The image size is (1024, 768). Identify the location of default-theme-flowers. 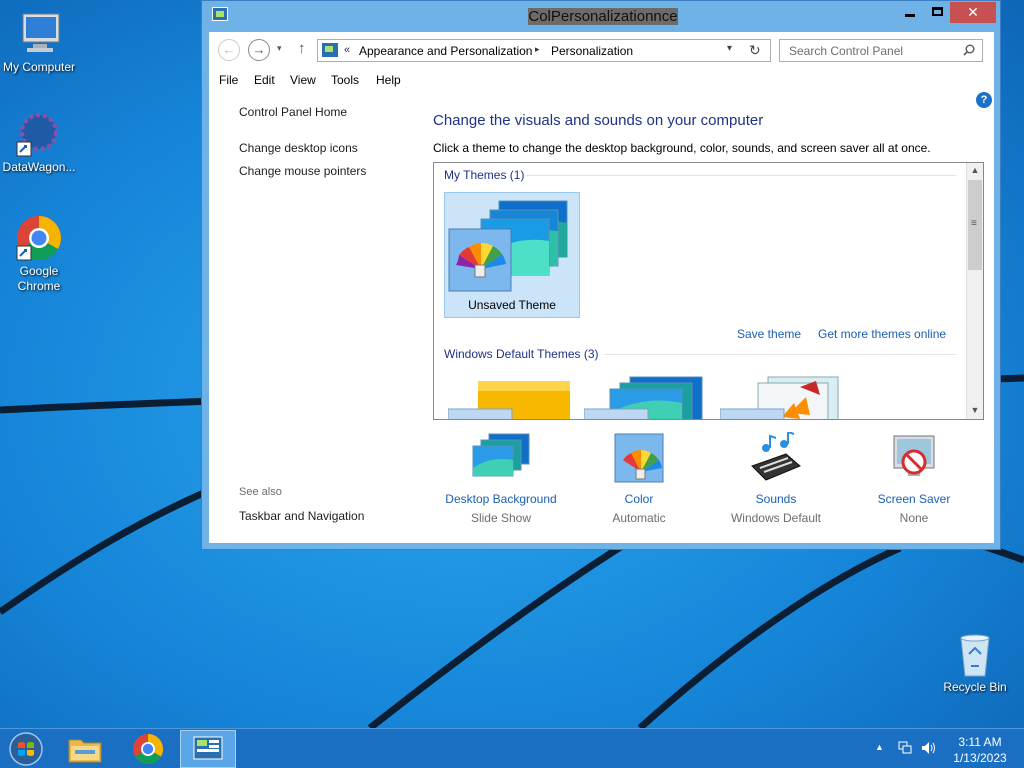
(785, 396).